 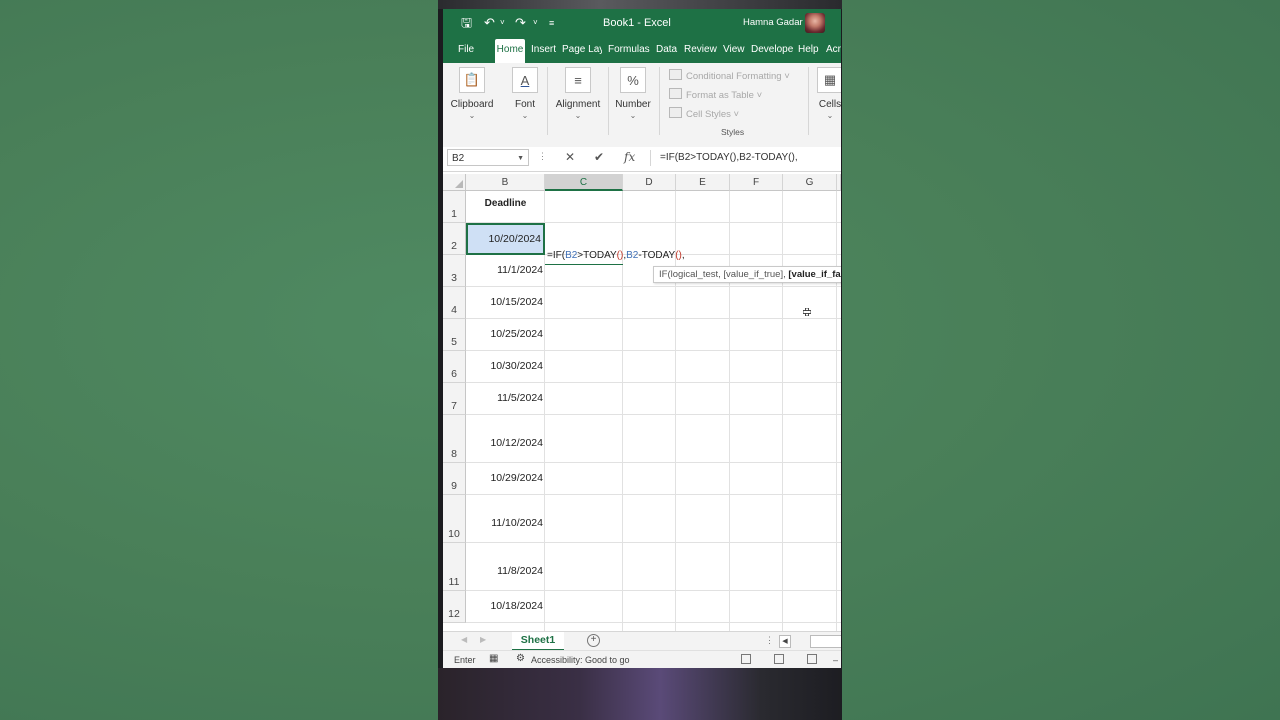 What do you see at coordinates (505, 203) in the screenshot?
I see `deadline-header-cell: Deadline` at bounding box center [505, 203].